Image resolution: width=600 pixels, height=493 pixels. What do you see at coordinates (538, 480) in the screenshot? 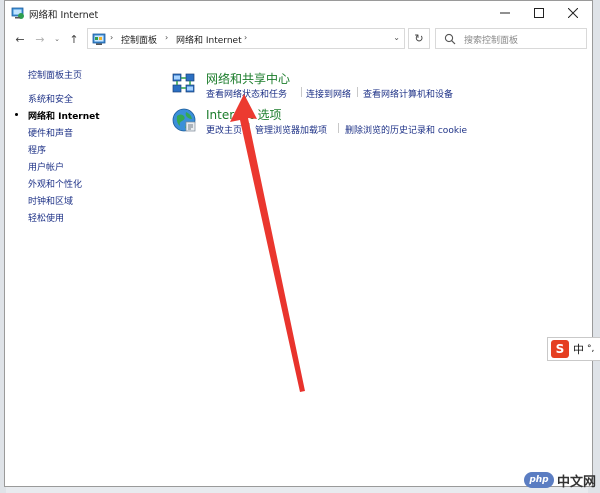
I see `php-logo-icon: php` at bounding box center [538, 480].